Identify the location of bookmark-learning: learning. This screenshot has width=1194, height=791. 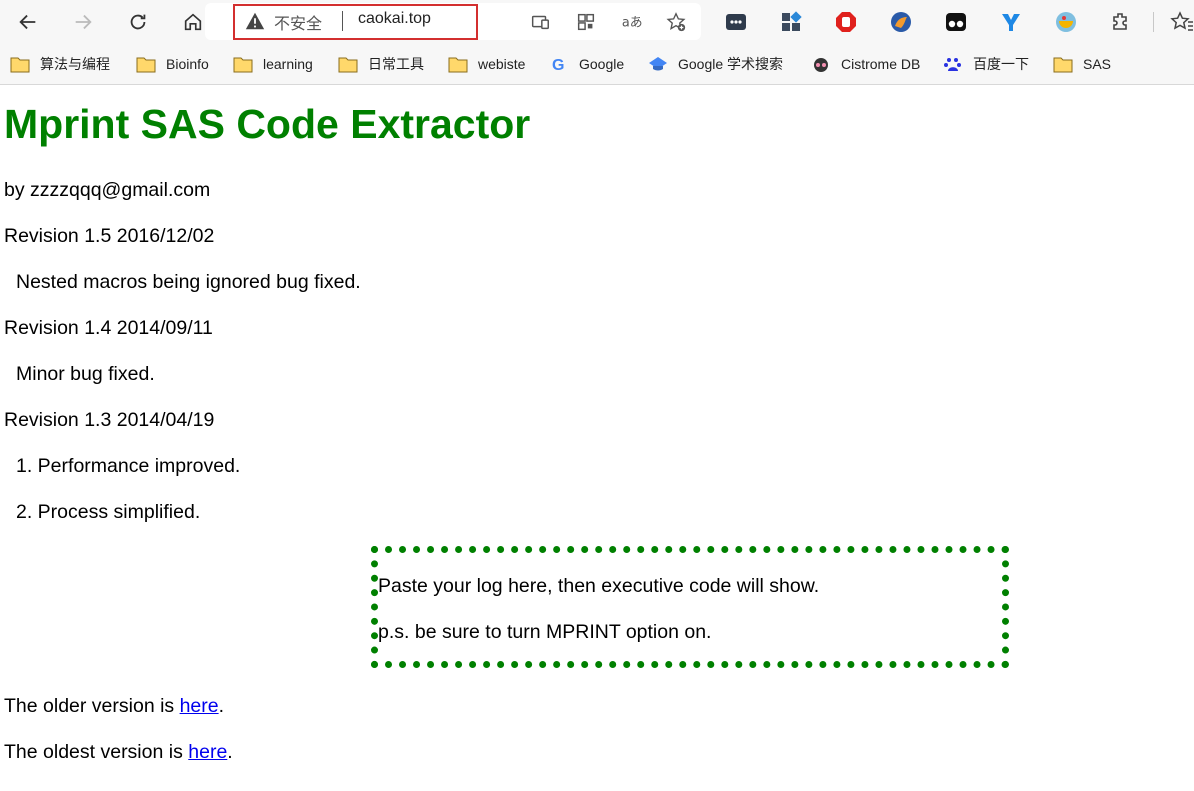
(273, 64).